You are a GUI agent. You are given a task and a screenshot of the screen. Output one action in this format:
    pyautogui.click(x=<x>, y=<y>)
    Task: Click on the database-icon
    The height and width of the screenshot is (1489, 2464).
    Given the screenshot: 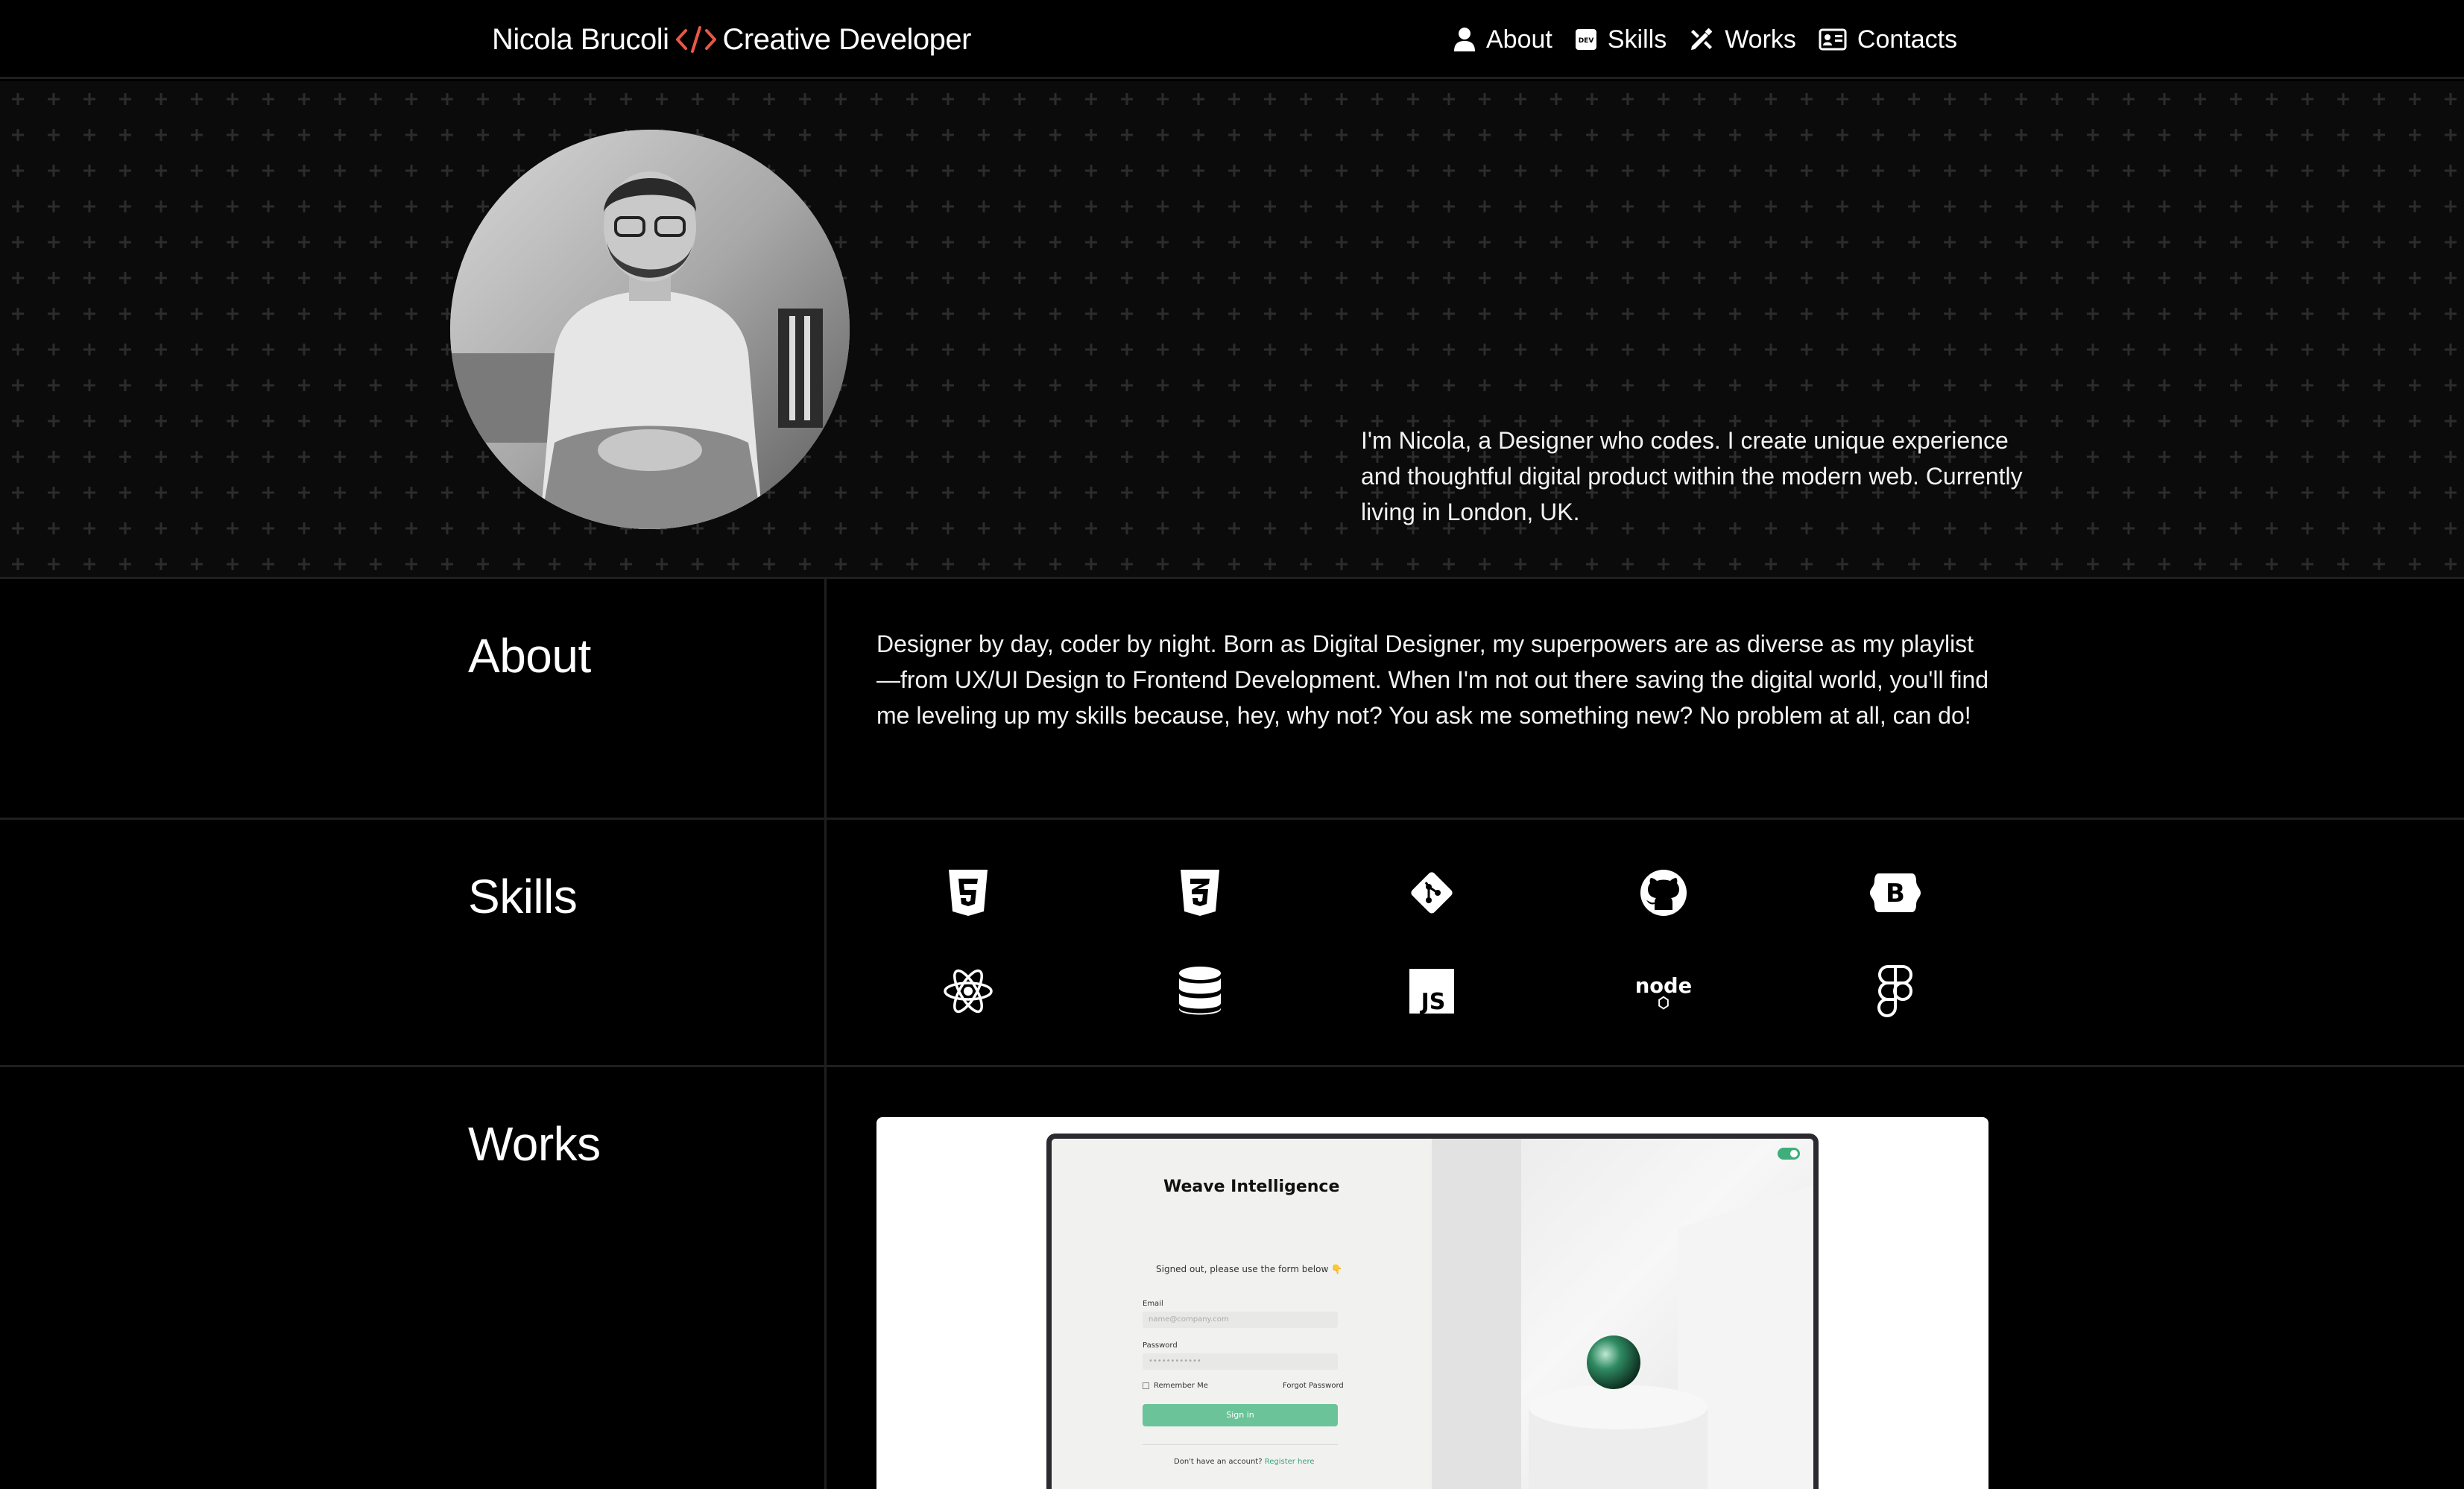 What is the action you would take?
    pyautogui.click(x=1200, y=991)
    